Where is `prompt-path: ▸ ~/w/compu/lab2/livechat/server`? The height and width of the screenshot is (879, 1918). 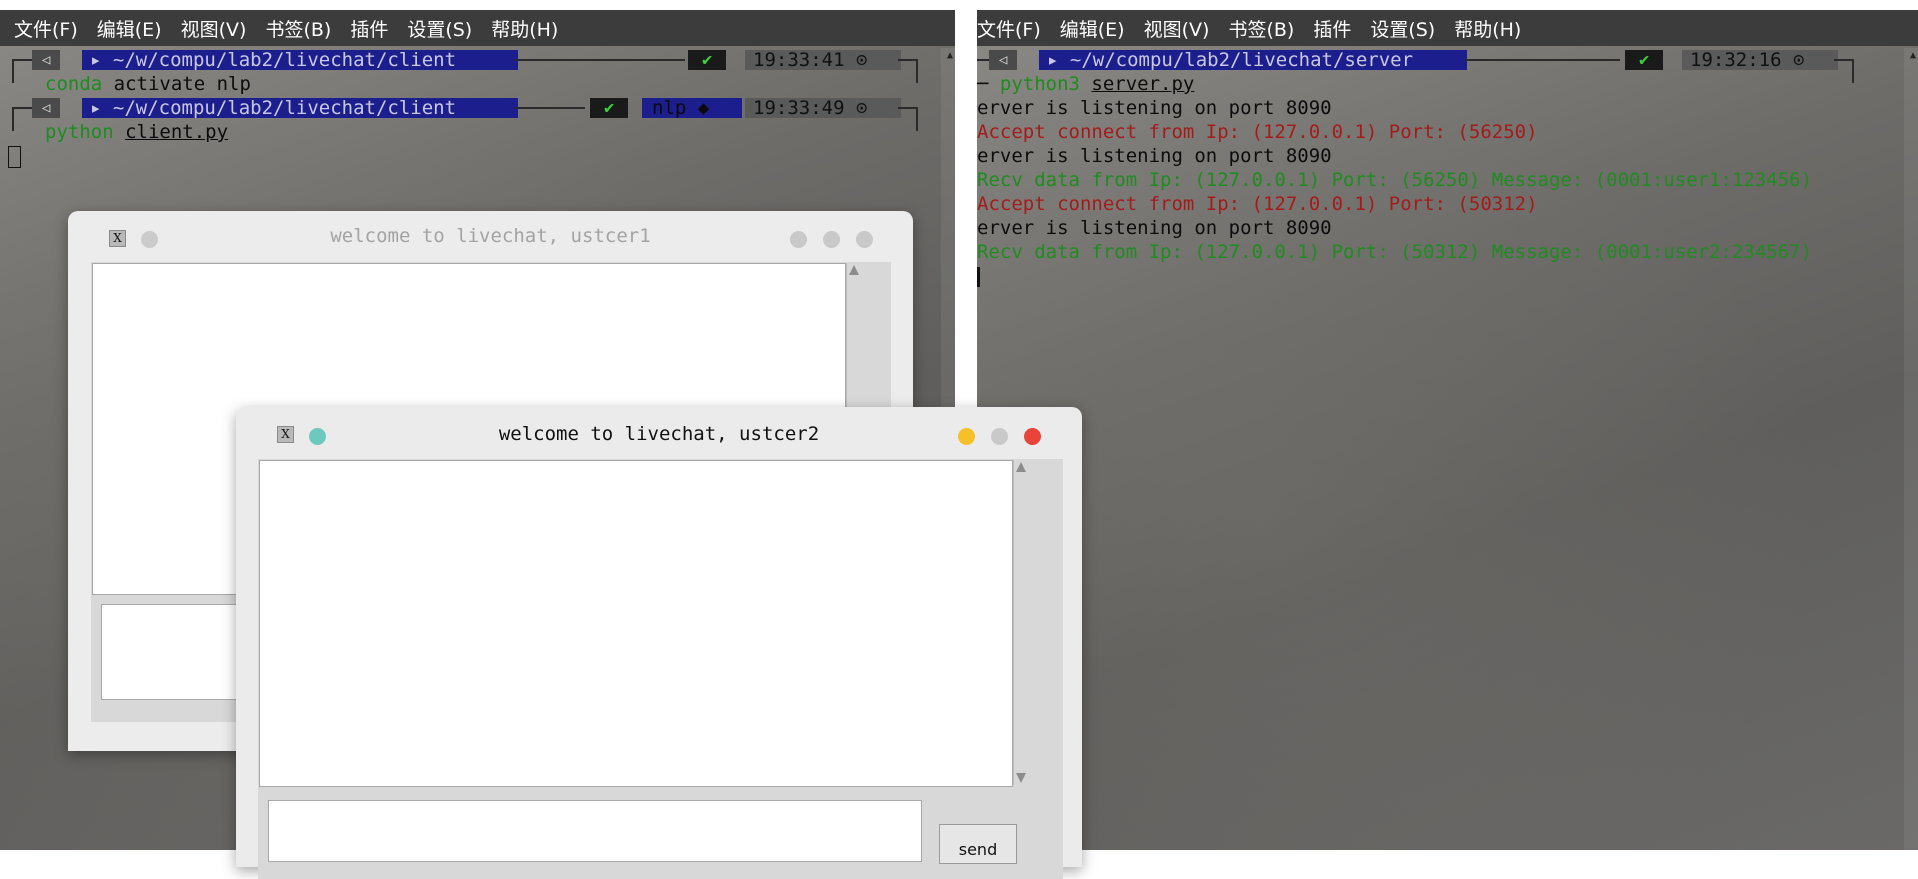
prompt-path: ▸ ~/w/compu/lab2/livechat/server is located at coordinates (1253, 60).